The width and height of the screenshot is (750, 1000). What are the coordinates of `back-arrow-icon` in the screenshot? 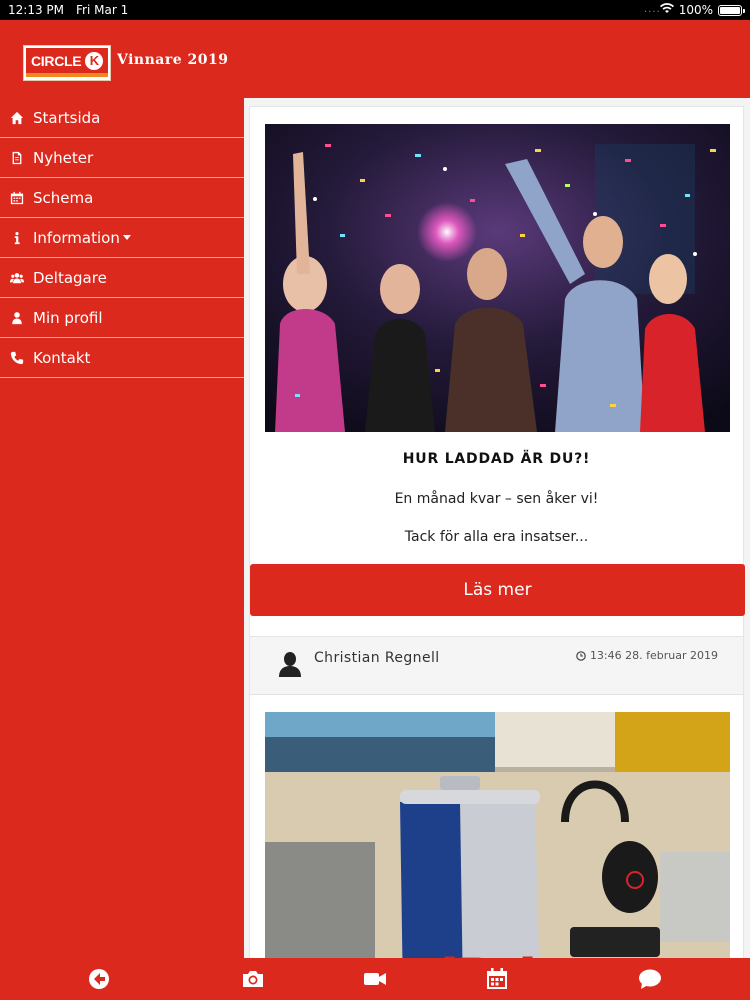 It's located at (99, 979).